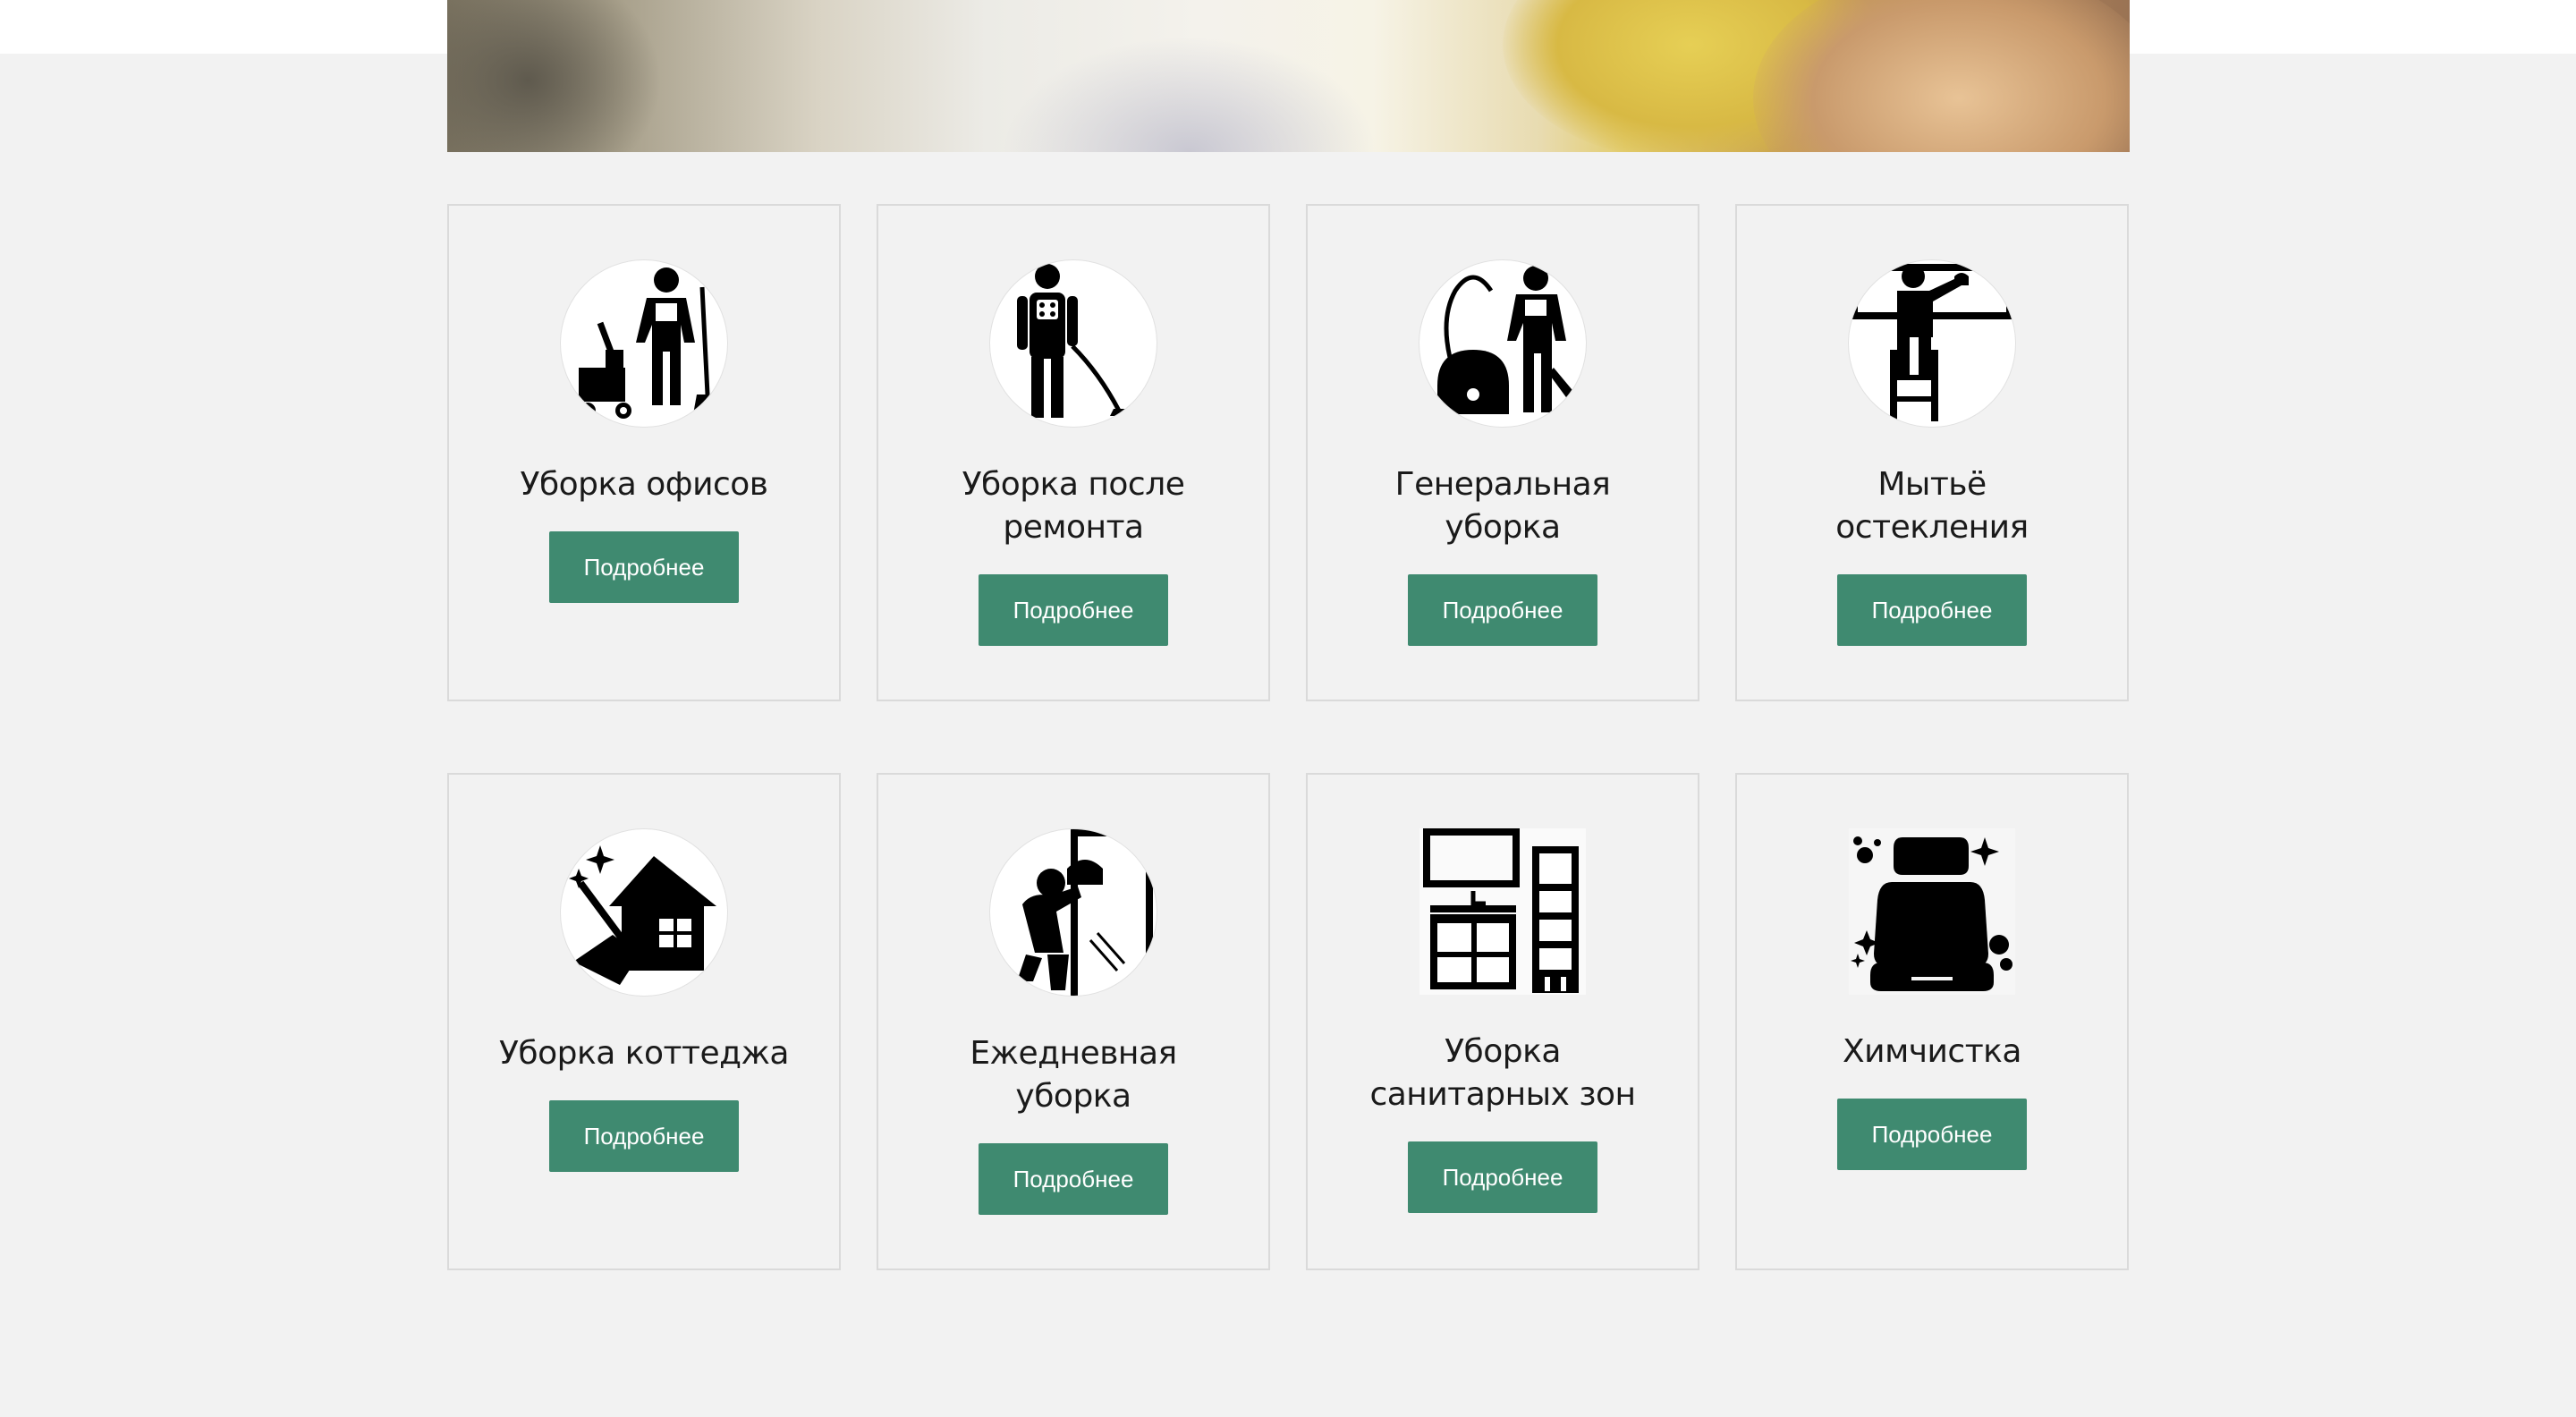 The width and height of the screenshot is (2576, 1417). Describe the element at coordinates (1288, 76) in the screenshot. I see `hero-banner-image` at that location.